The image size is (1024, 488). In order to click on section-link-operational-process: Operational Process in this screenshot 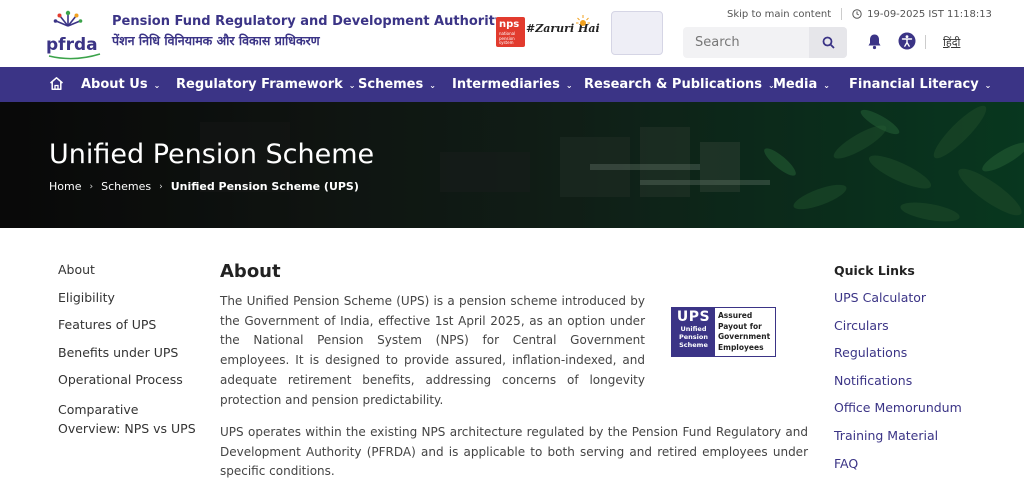, I will do `click(120, 379)`.